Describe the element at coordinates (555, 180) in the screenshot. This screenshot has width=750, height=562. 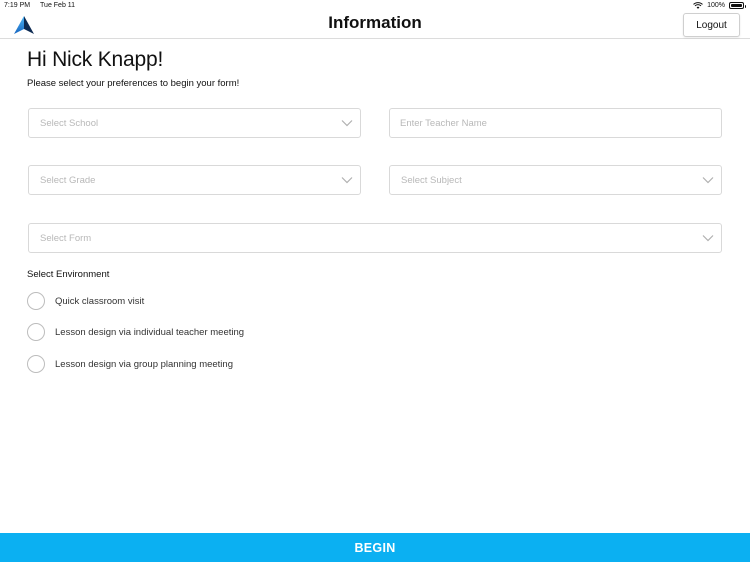
I see `subject-select: Select Subject` at that location.